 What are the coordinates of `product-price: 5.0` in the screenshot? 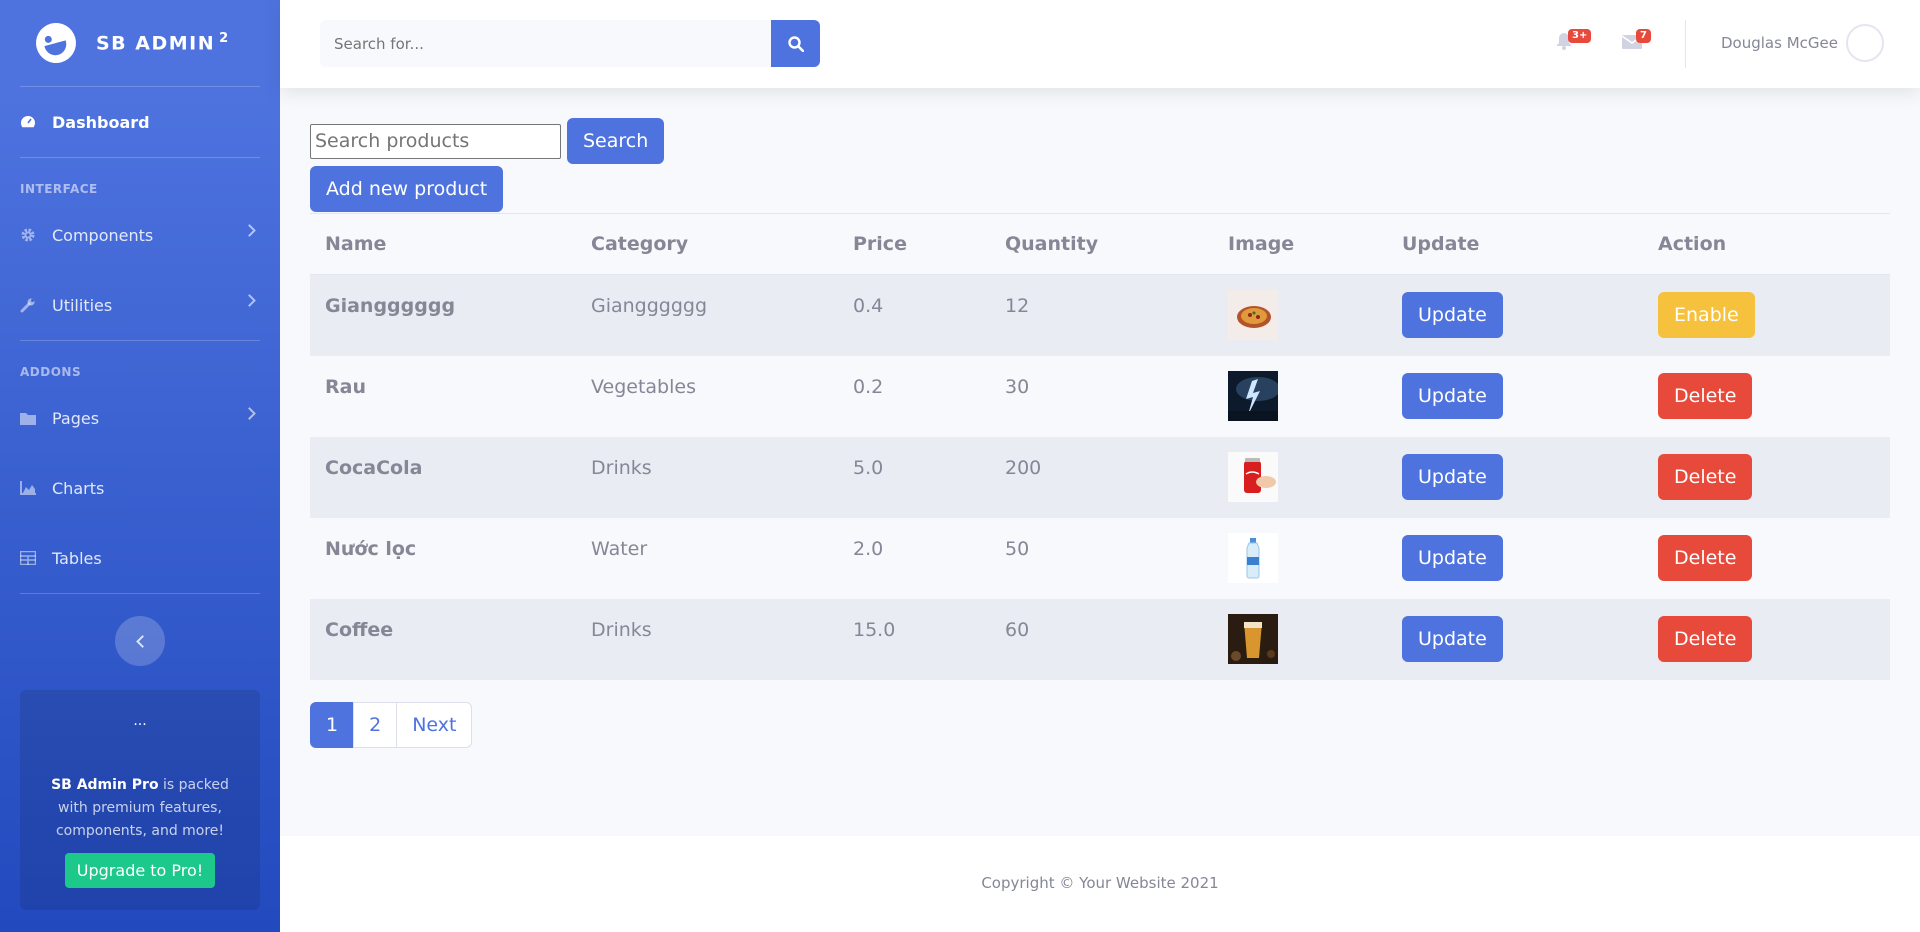 It's located at (914, 477).